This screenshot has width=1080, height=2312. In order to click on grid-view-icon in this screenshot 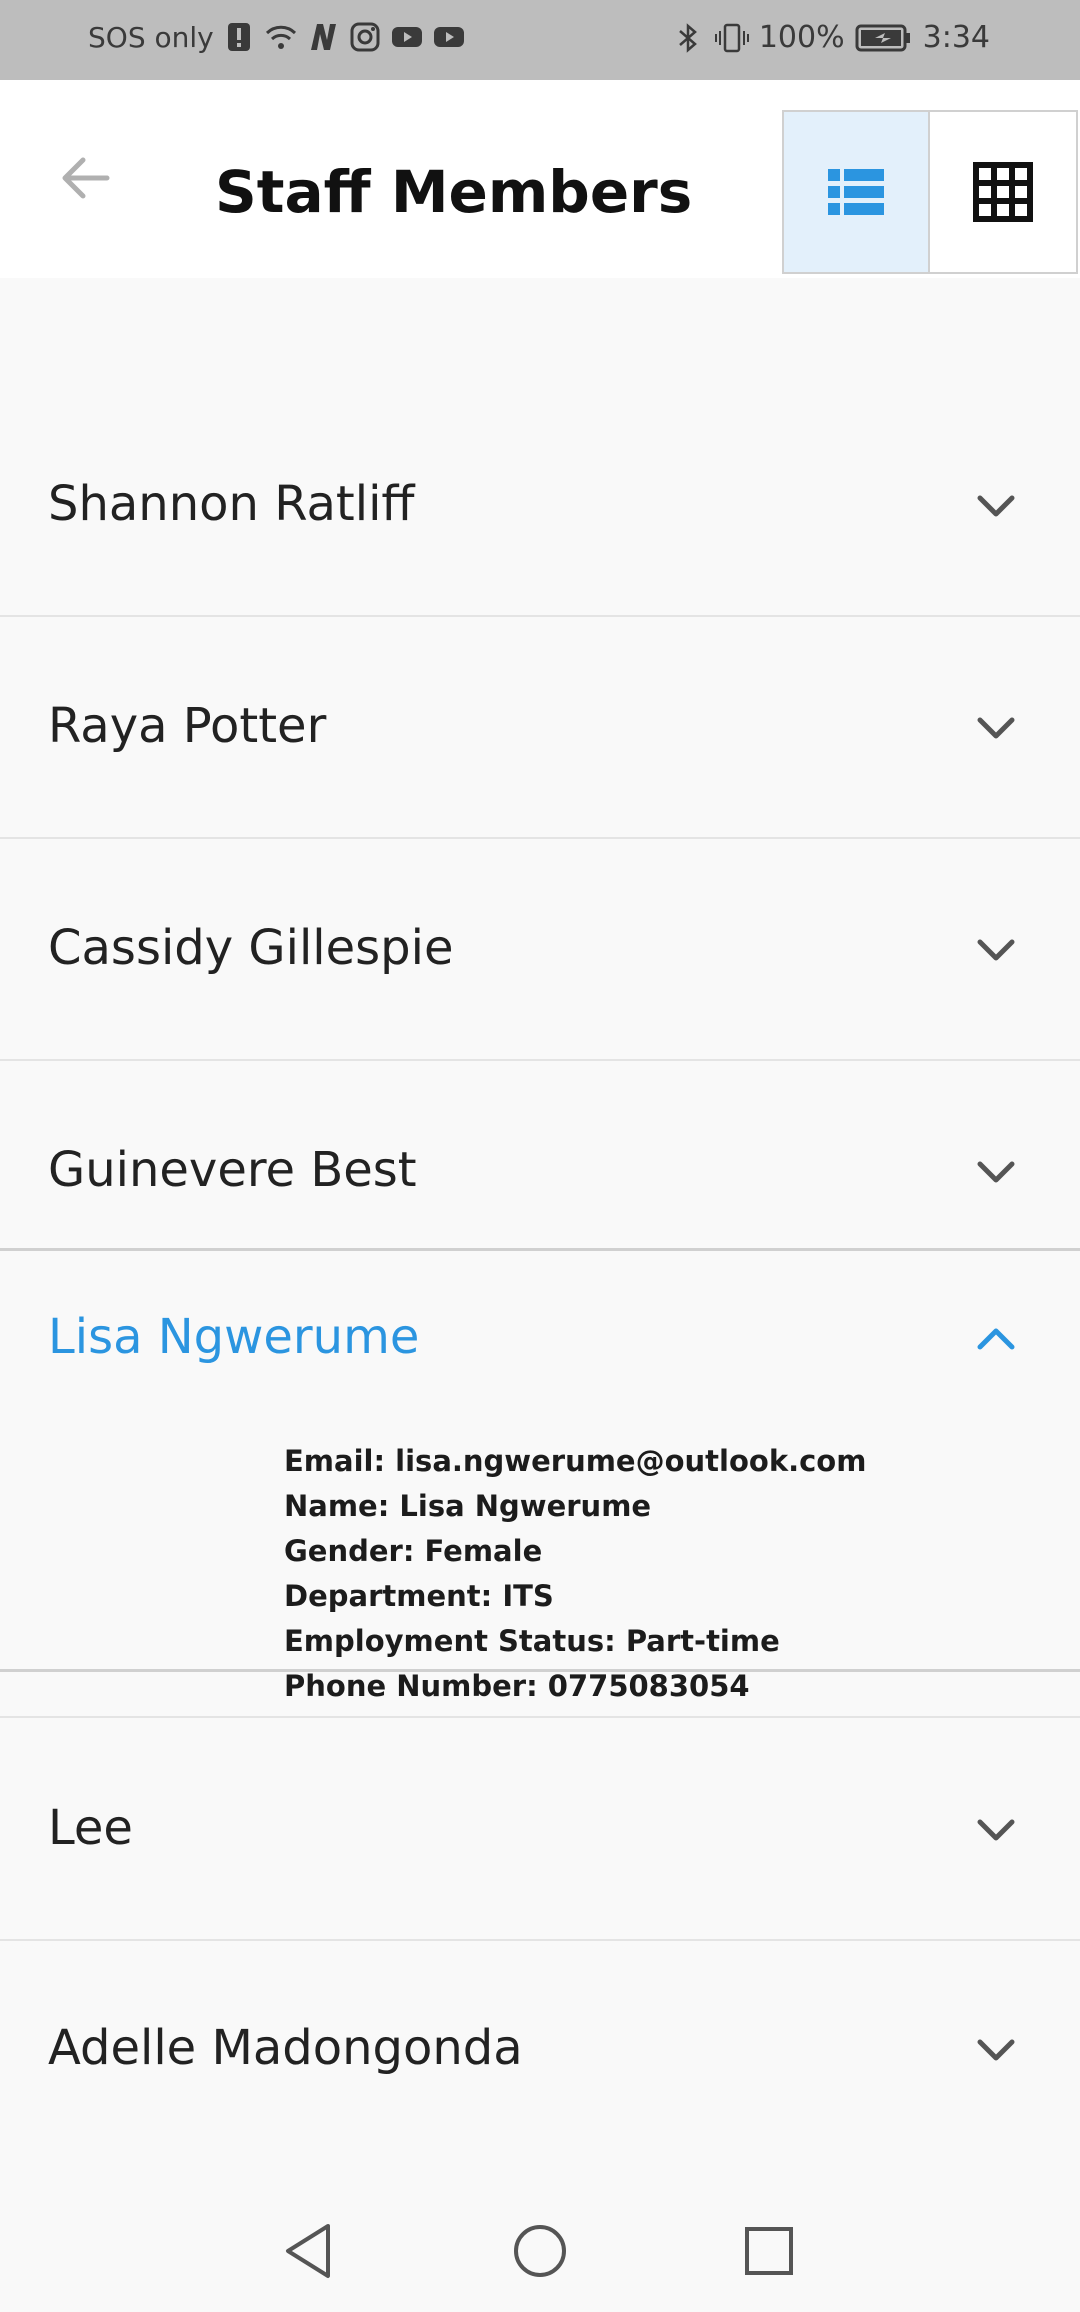, I will do `click(1003, 192)`.